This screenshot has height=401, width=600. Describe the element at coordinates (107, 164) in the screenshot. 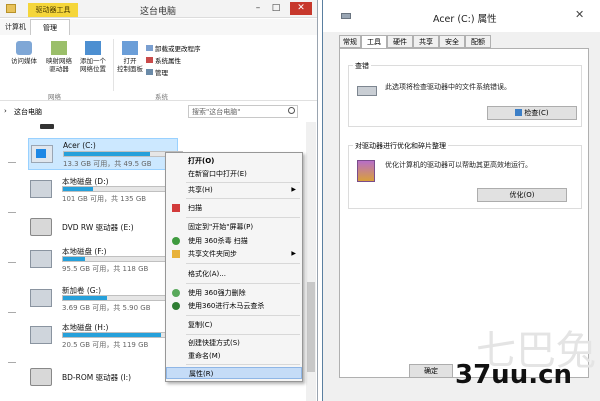

I see `drive-free-space: 13.3 GB 可用，共 49.5 GB` at that location.